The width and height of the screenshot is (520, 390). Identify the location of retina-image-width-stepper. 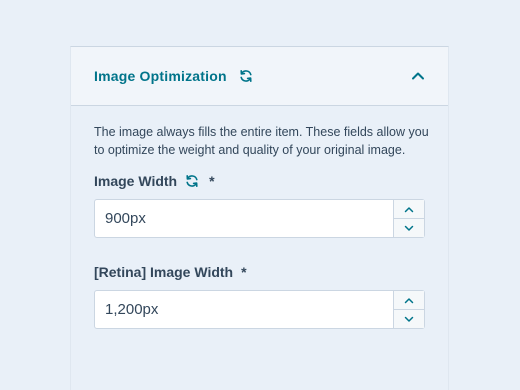
(259, 309).